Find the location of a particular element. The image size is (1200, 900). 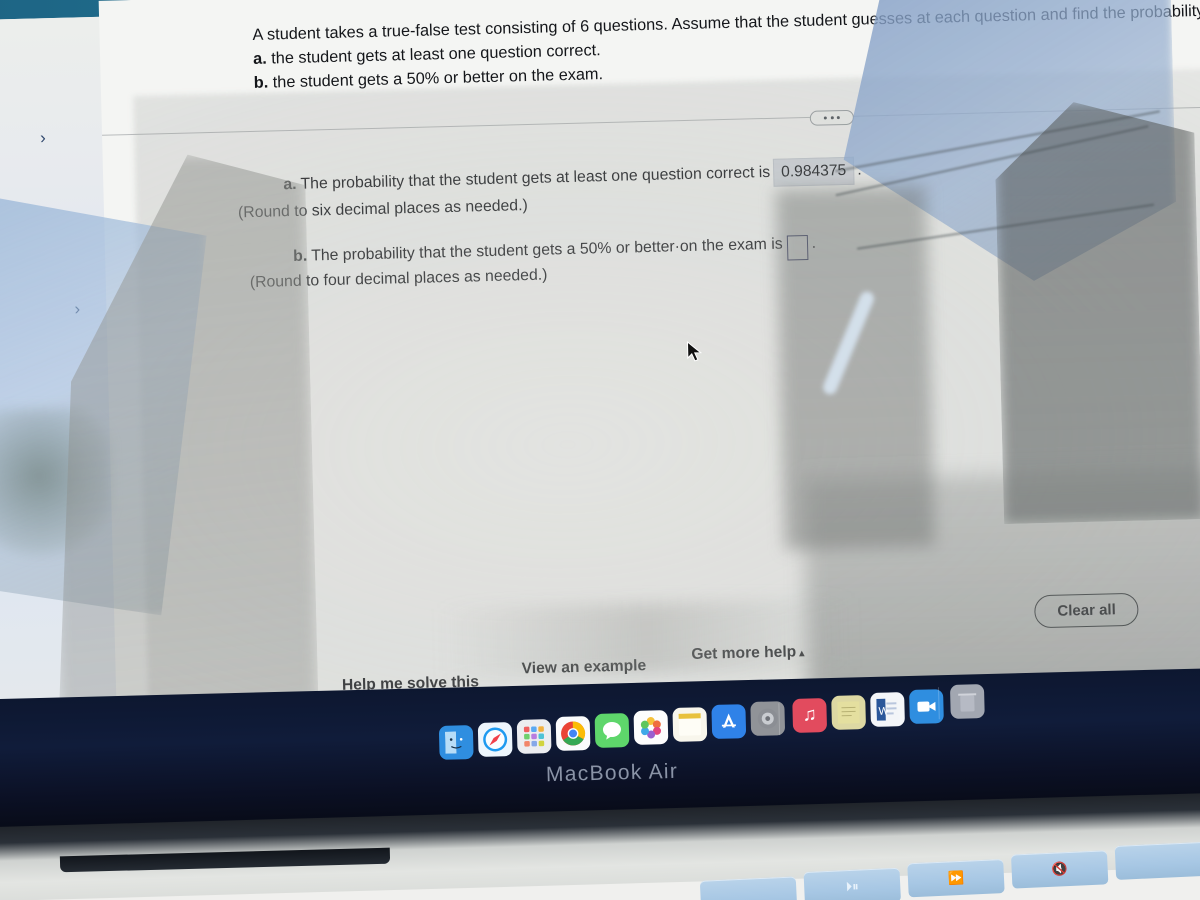

answer-a-period: . is located at coordinates (859, 170).